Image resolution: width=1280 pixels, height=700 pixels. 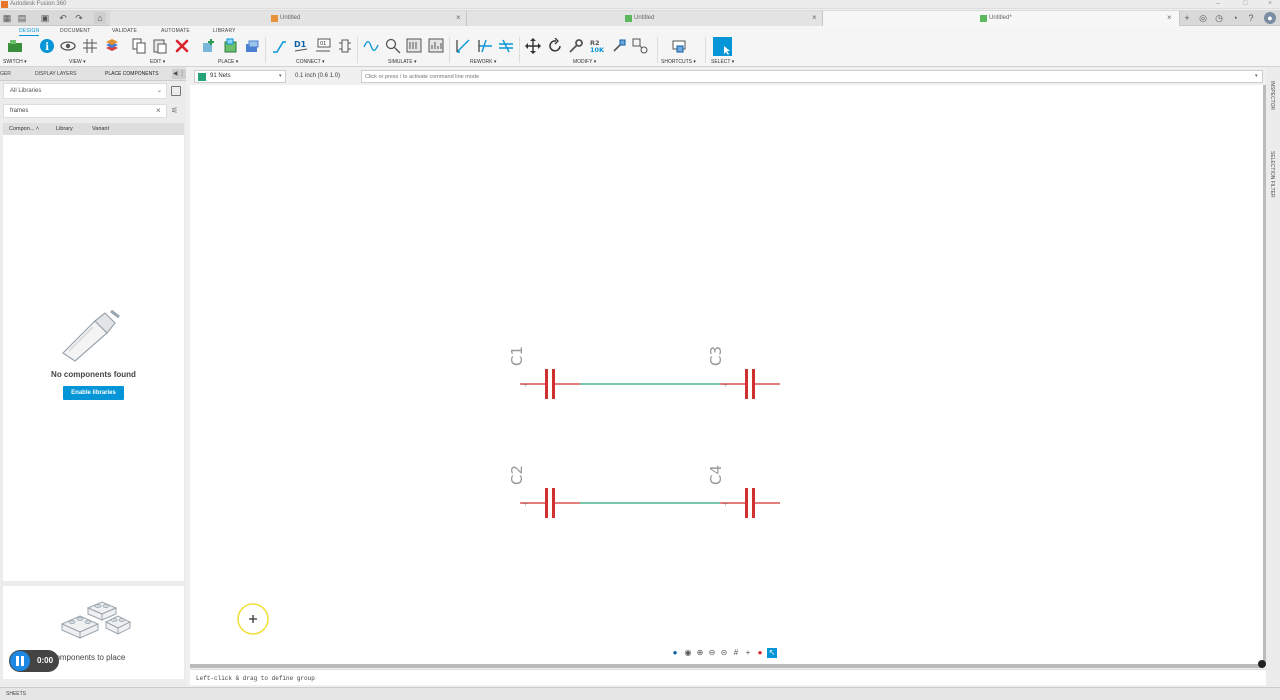 What do you see at coordinates (157, 62) in the screenshot?
I see `group-edit: EDIT ▾` at bounding box center [157, 62].